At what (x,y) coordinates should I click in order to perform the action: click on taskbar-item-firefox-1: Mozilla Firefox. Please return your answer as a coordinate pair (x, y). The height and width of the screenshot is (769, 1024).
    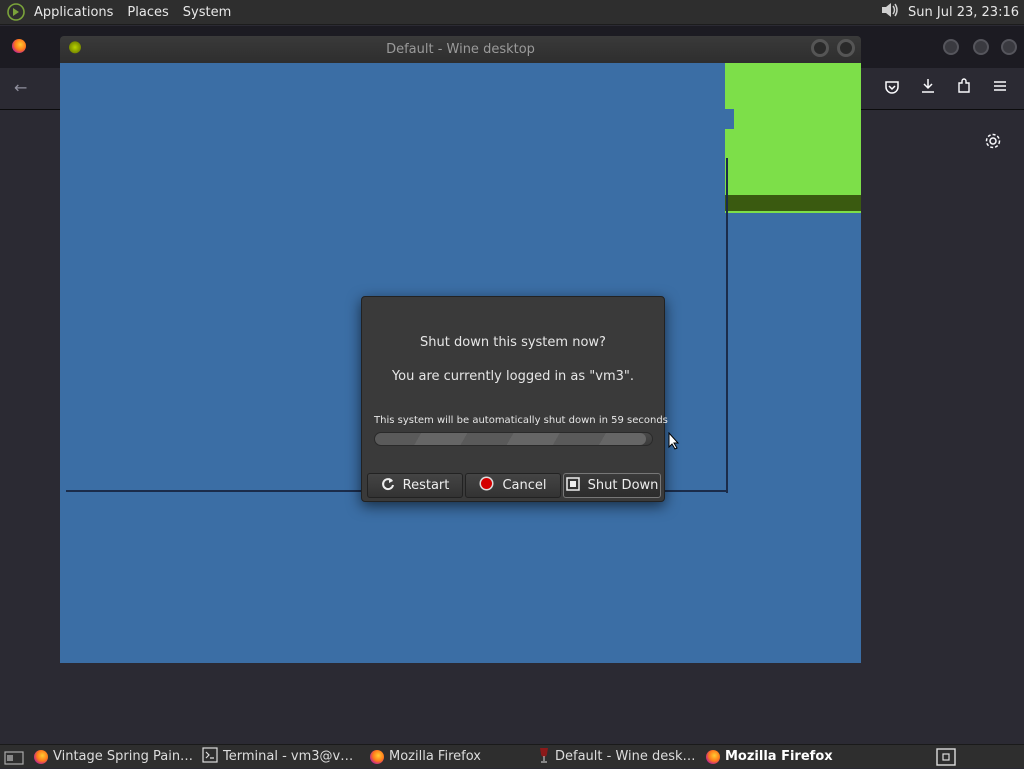
    Looking at the image, I should click on (448, 757).